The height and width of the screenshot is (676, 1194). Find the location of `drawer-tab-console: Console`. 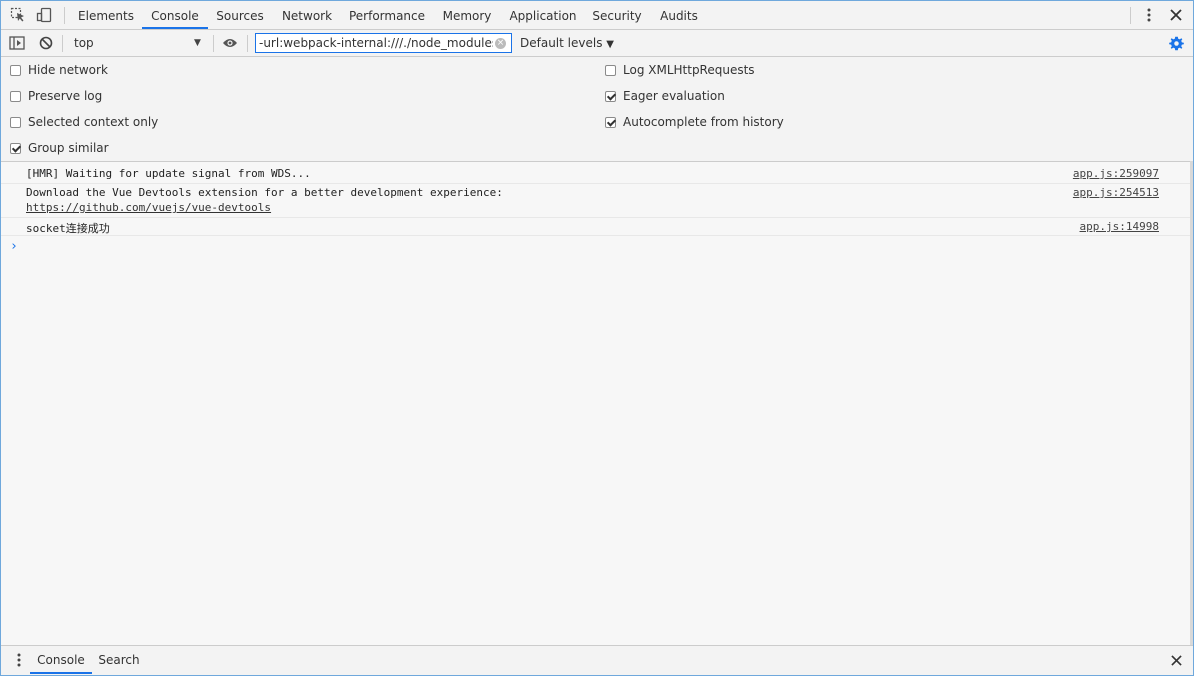

drawer-tab-console: Console is located at coordinates (61, 660).